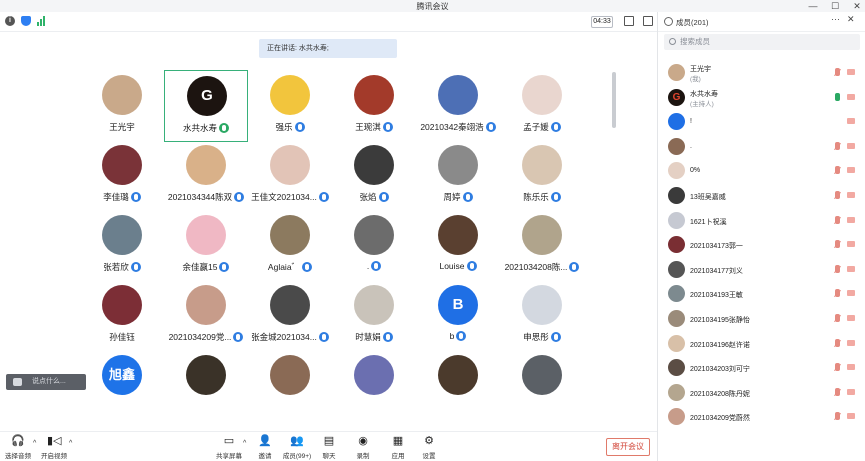 Image resolution: width=865 pixels, height=461 pixels. What do you see at coordinates (857, 6) in the screenshot?
I see `close-icon: ✕` at bounding box center [857, 6].